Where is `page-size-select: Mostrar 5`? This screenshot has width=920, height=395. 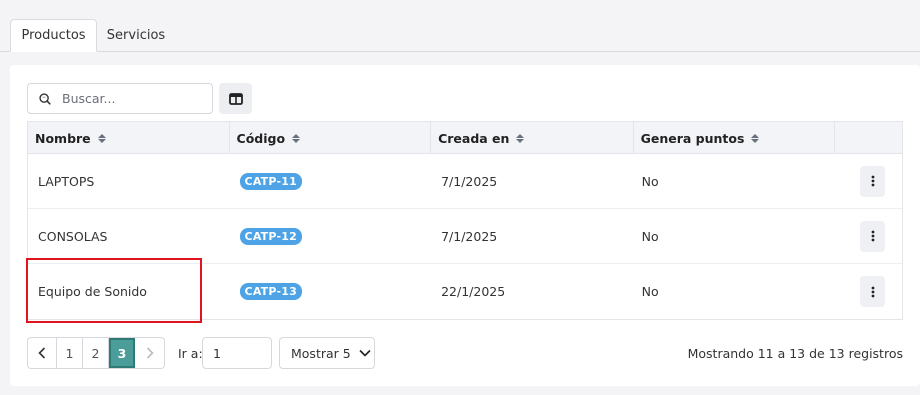 page-size-select: Mostrar 5 is located at coordinates (327, 353).